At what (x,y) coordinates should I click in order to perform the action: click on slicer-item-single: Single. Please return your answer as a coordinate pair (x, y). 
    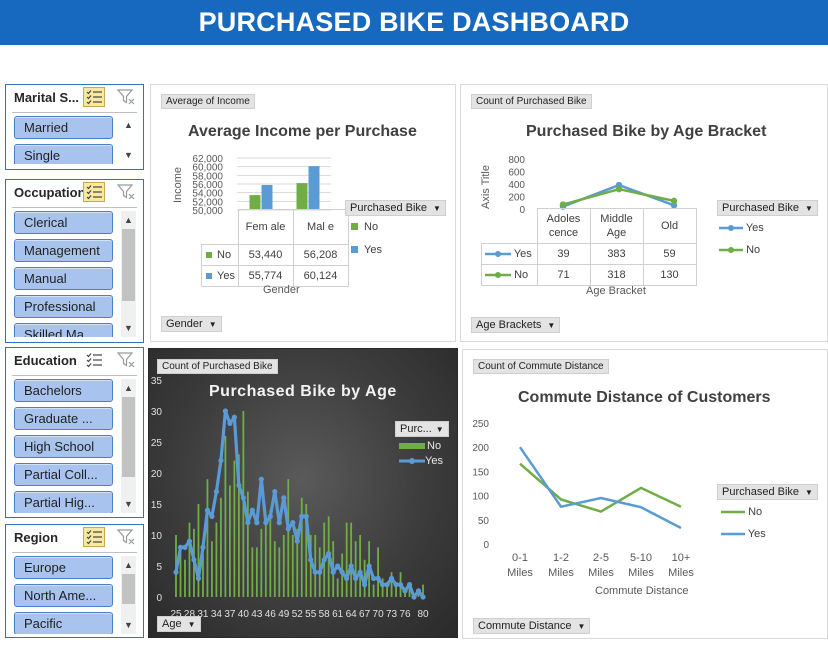
    Looking at the image, I should click on (63, 154).